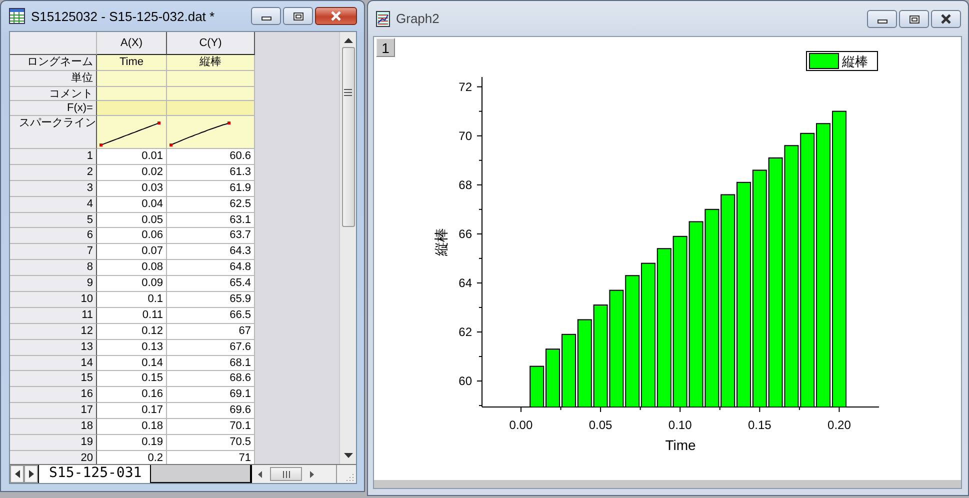 The image size is (969, 498). What do you see at coordinates (132, 157) in the screenshot?
I see `table-cell: 0.01` at bounding box center [132, 157].